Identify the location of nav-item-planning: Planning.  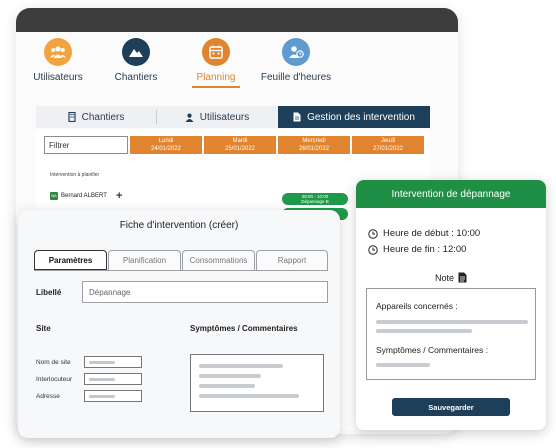
(216, 63).